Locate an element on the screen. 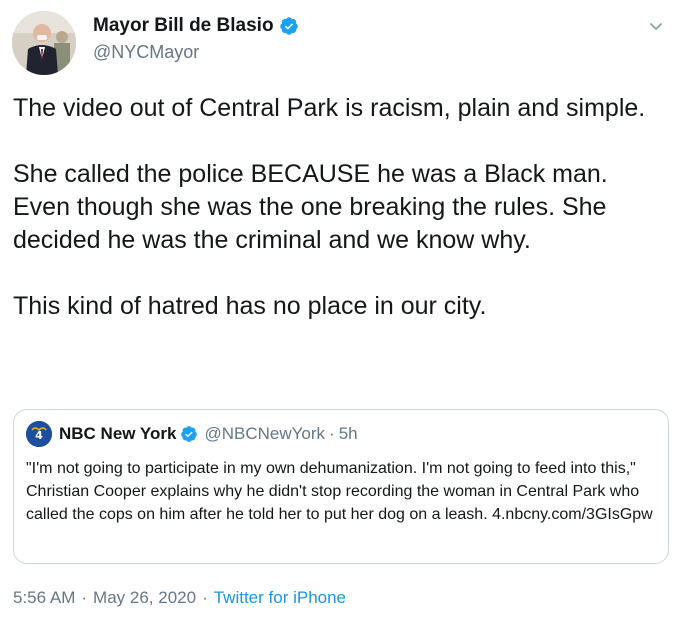  quoted-tweet-header: 4 NBC New York @NBCNewYork · 5h is located at coordinates (341, 434).